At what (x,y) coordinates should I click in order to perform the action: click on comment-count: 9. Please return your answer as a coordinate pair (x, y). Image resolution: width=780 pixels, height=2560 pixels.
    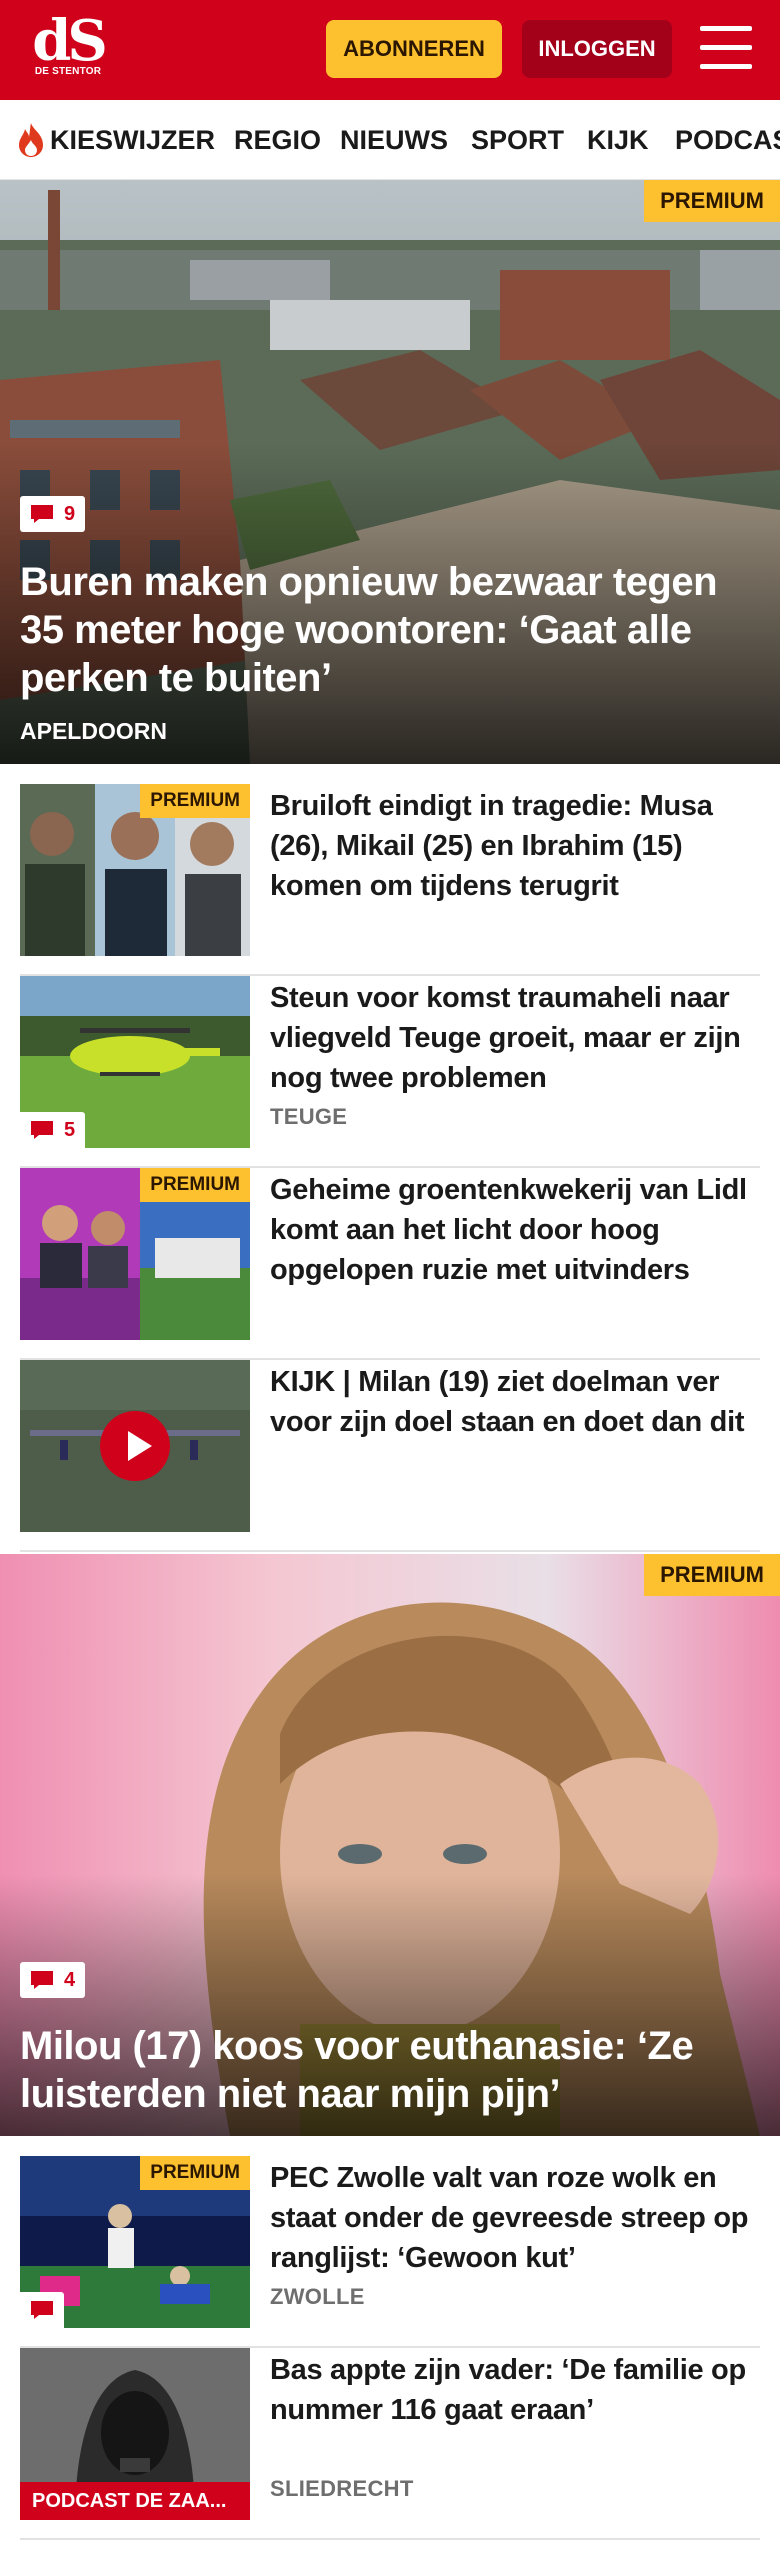
    Looking at the image, I should click on (53, 514).